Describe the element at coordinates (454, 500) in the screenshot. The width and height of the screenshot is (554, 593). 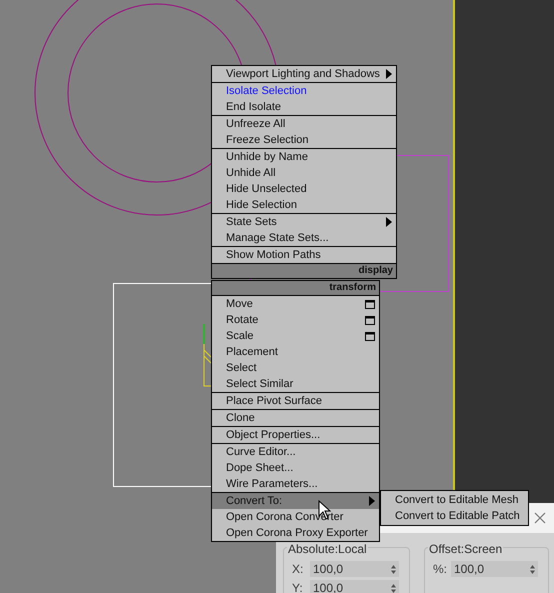
I see `submenu-item: Convert to Editable Mesh` at that location.